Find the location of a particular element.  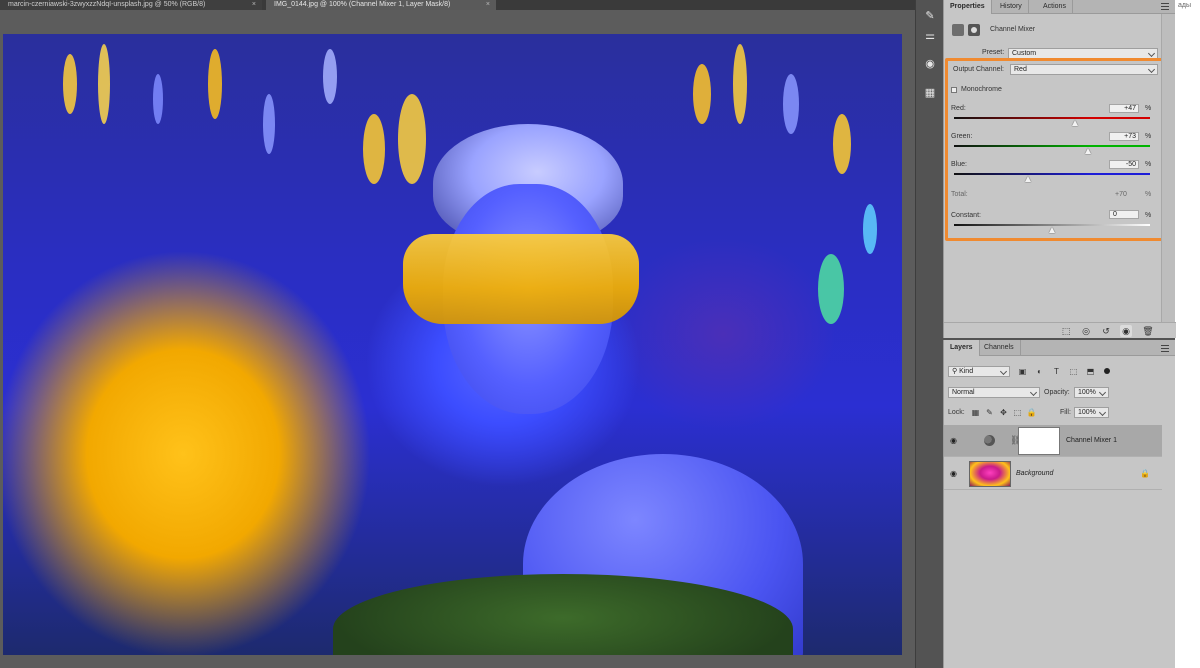

blue-slider-track is located at coordinates (1052, 174).